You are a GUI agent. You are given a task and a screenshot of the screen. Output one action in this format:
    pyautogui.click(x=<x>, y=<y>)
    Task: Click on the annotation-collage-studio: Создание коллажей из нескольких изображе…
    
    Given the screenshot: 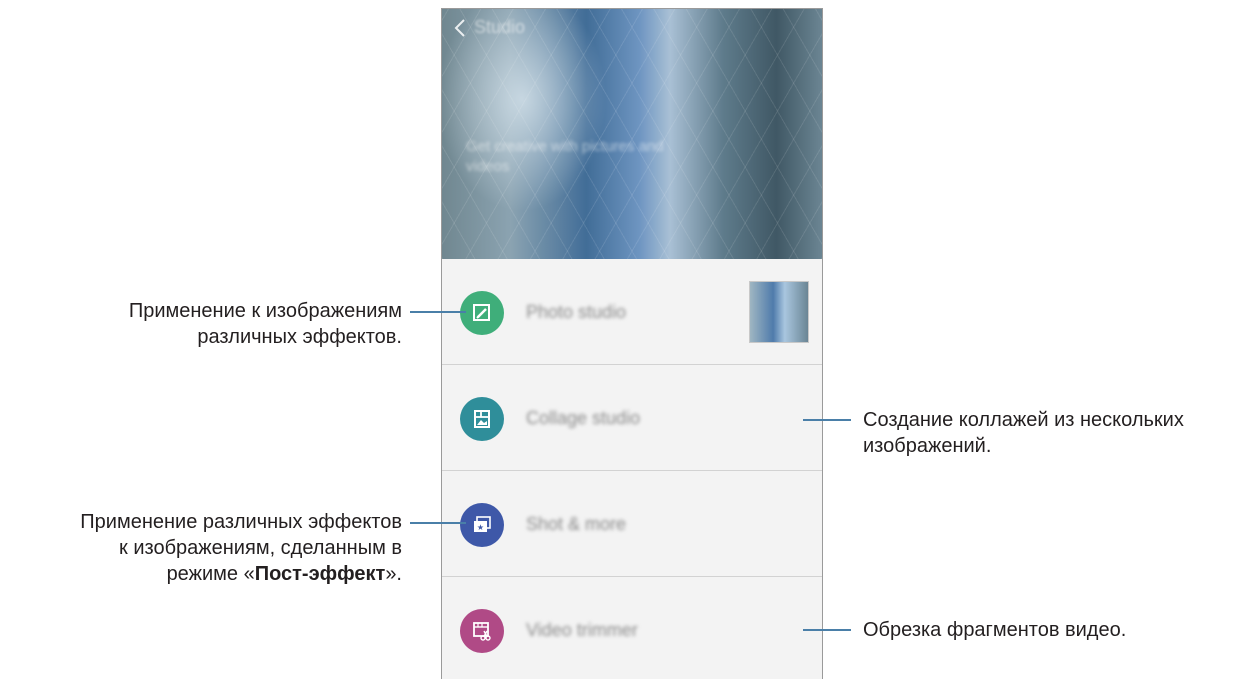 What is the action you would take?
    pyautogui.click(x=1060, y=433)
    